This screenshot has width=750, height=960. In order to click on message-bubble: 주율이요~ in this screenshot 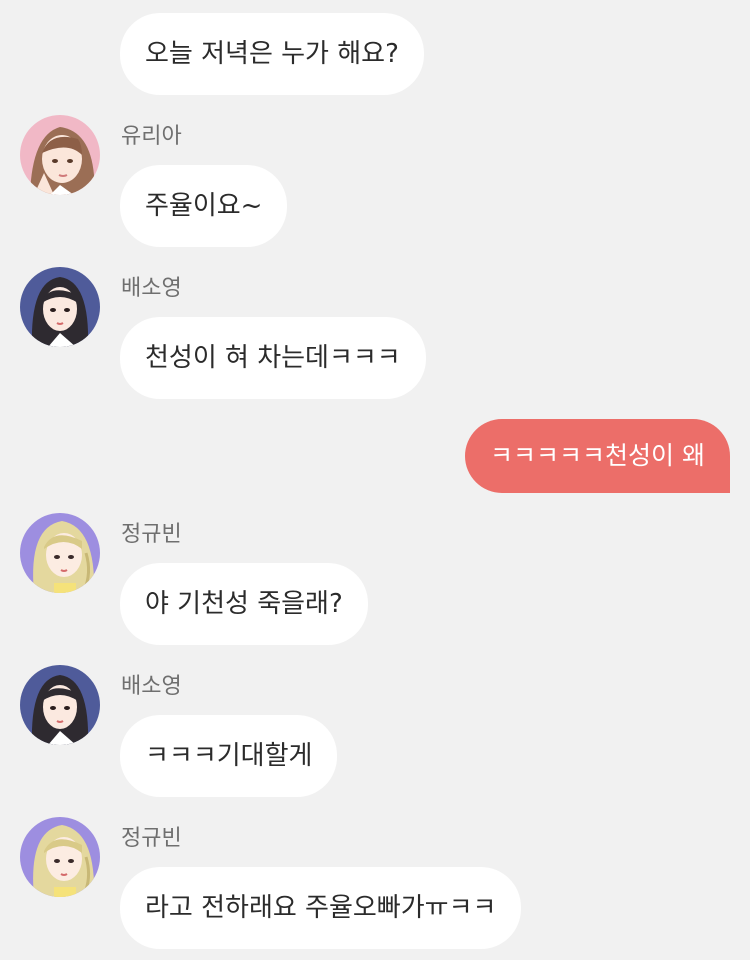, I will do `click(204, 206)`.